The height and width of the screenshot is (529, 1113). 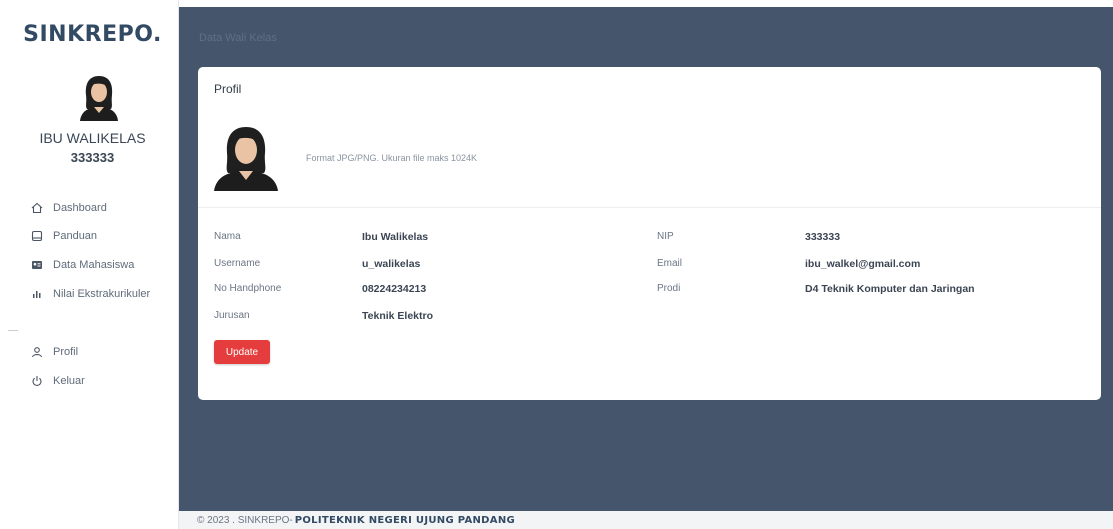 What do you see at coordinates (404, 520) in the screenshot?
I see `footer-org: POLITEKNIK NEGERI UJUNG PANDANG` at bounding box center [404, 520].